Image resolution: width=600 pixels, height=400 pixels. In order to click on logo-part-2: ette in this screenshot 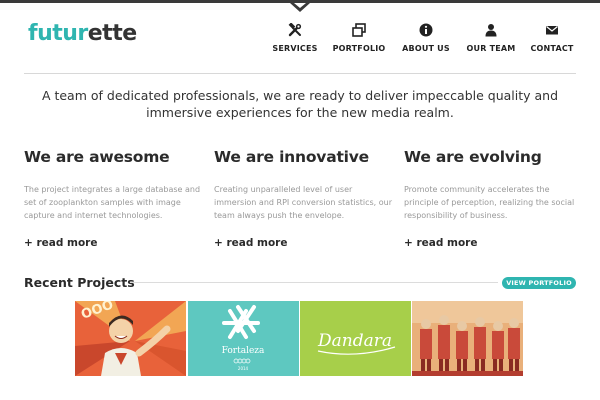, I will do `click(112, 33)`.